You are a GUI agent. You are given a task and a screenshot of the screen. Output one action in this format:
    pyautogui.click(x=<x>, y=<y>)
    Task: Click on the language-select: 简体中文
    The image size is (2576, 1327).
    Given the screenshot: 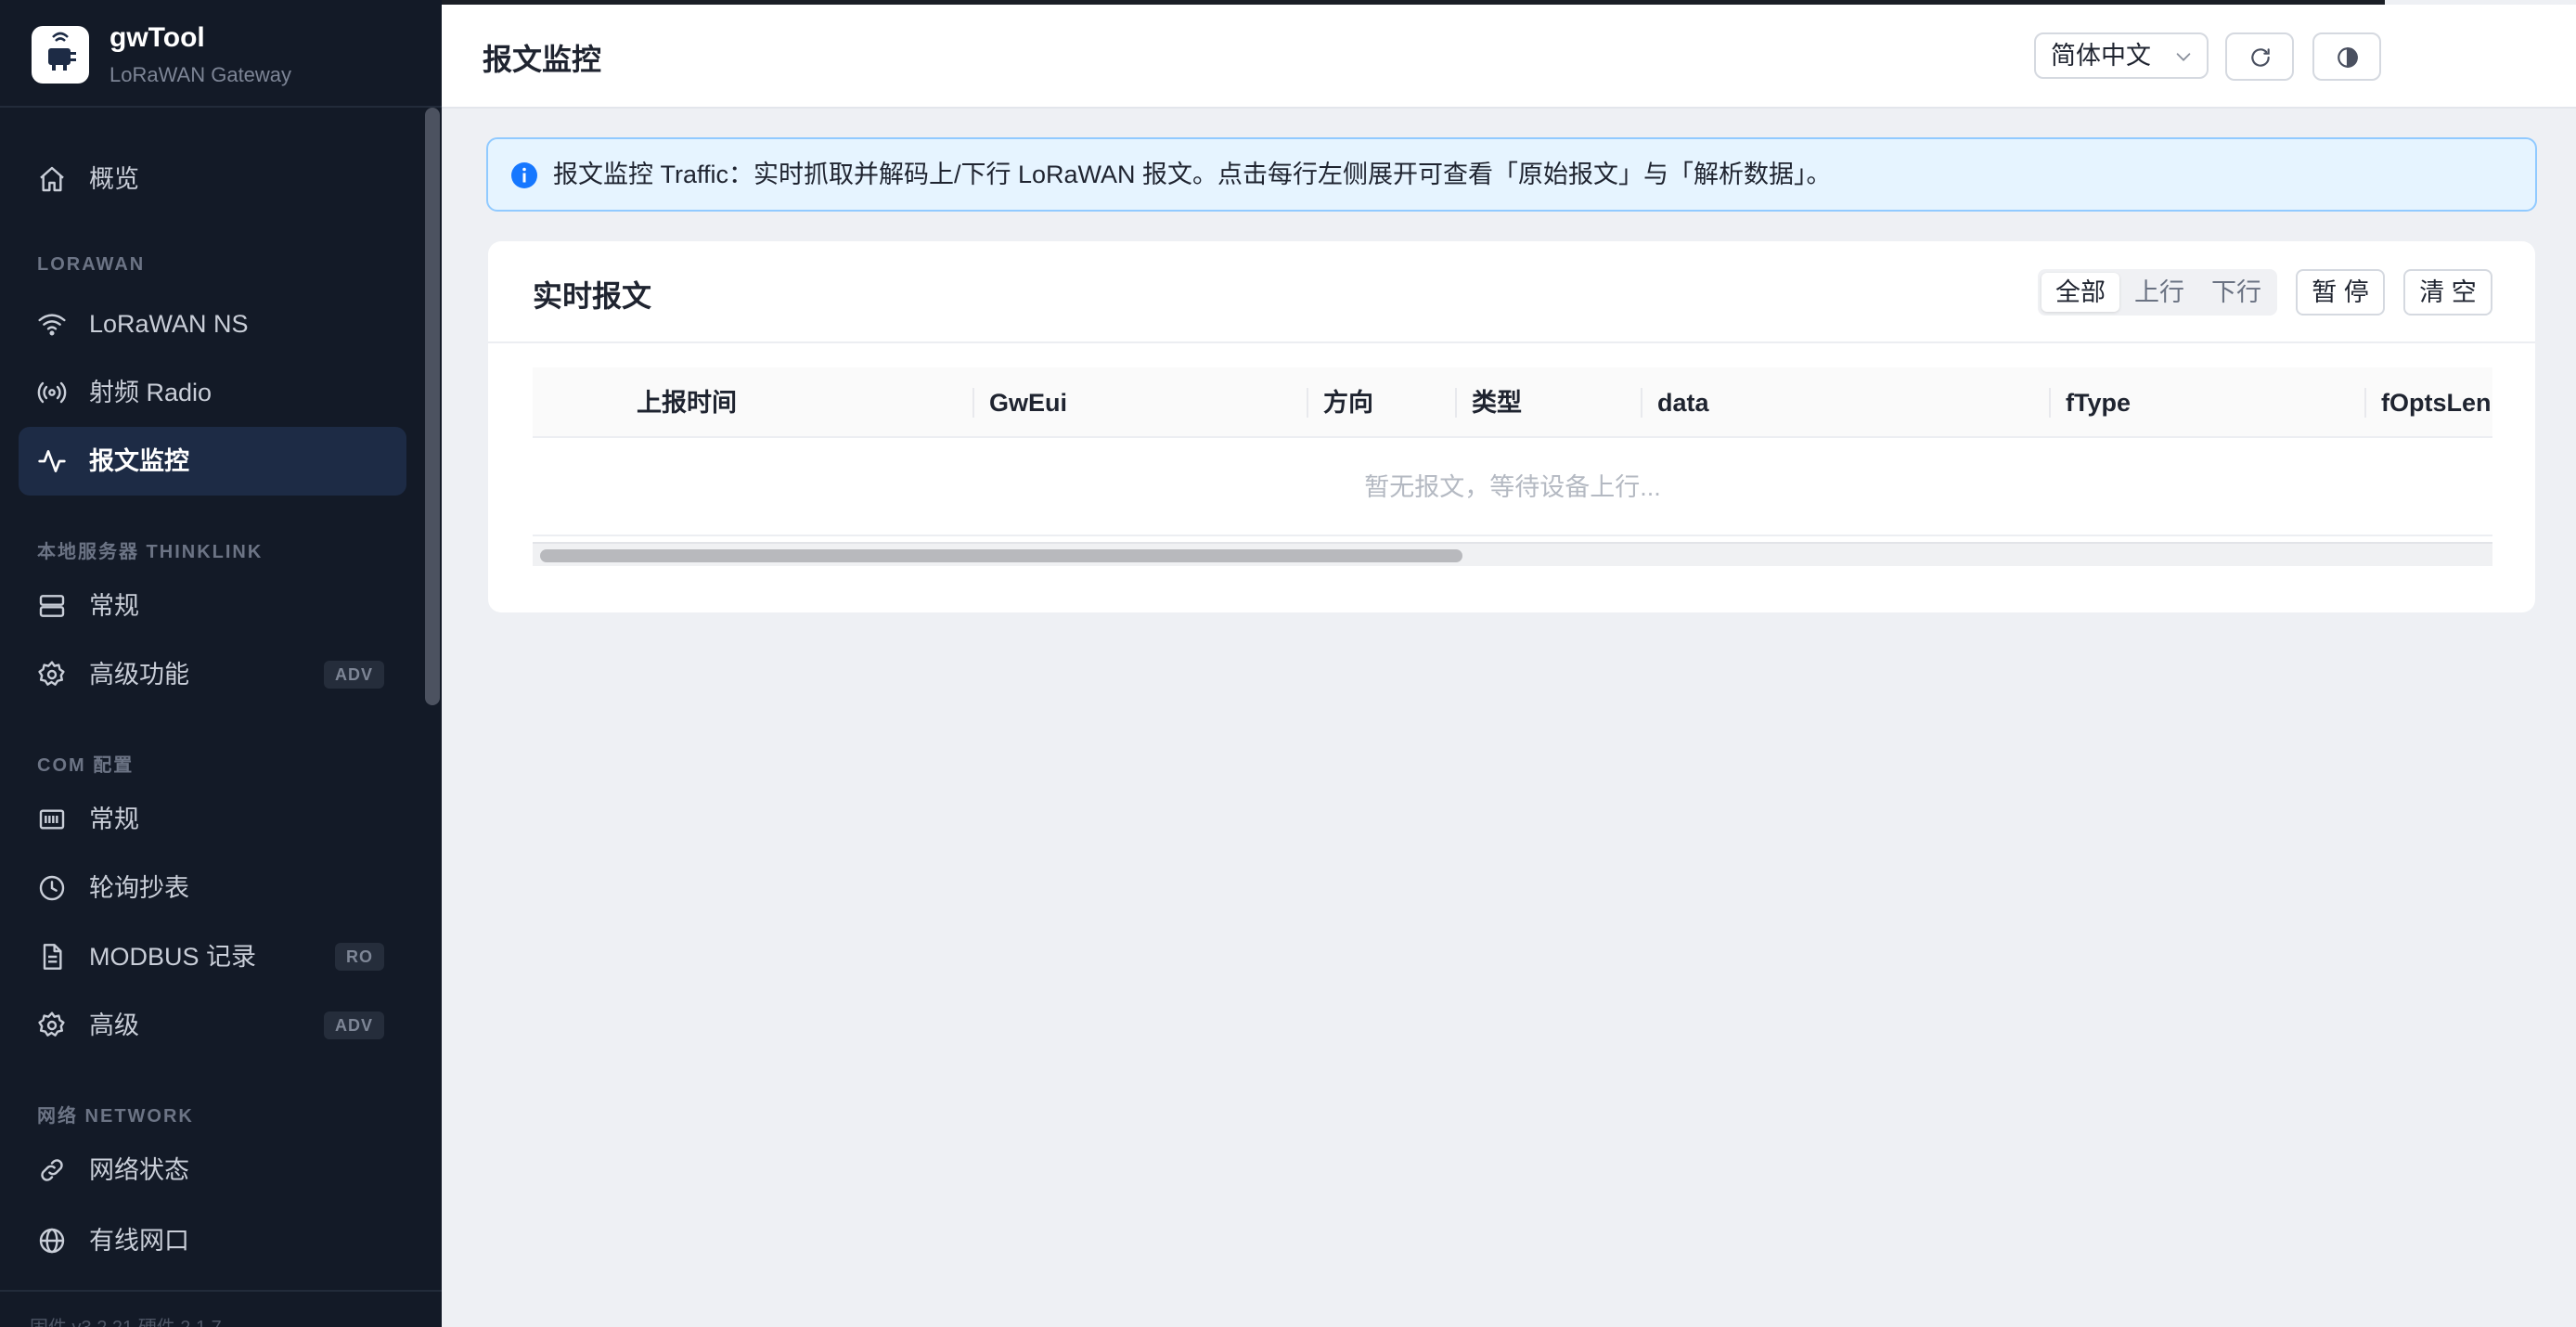 What is the action you would take?
    pyautogui.click(x=2121, y=55)
    